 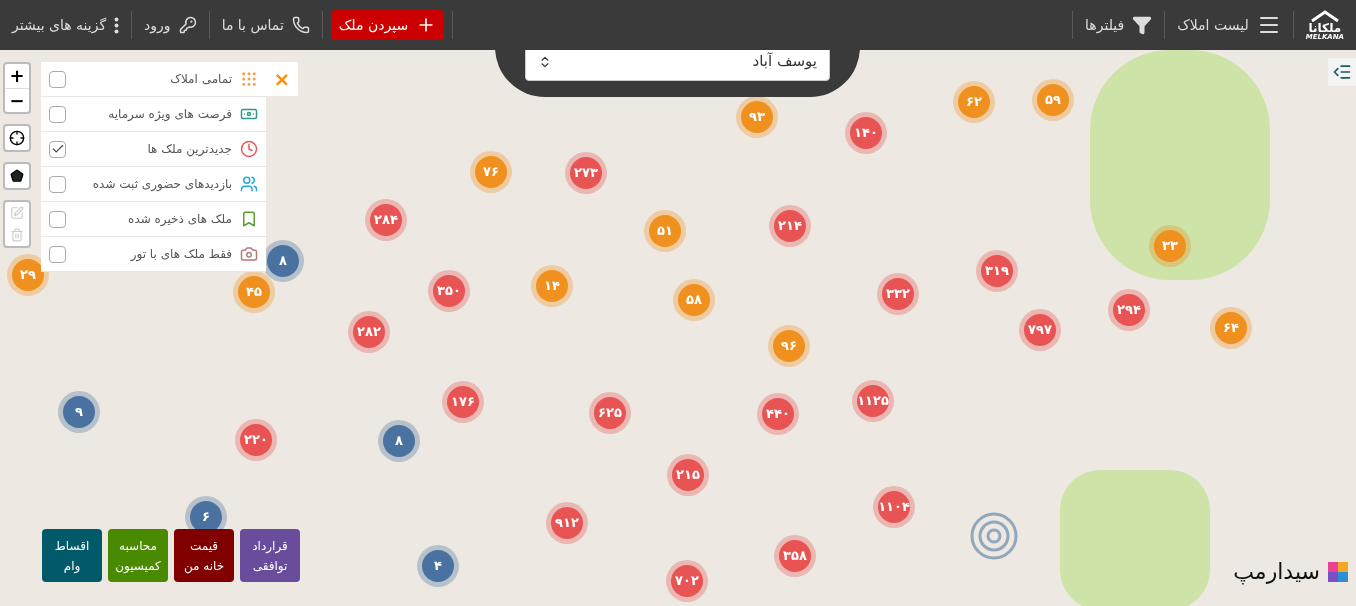 What do you see at coordinates (153, 79) in the screenshot?
I see `filter-option: تمامی املاک` at bounding box center [153, 79].